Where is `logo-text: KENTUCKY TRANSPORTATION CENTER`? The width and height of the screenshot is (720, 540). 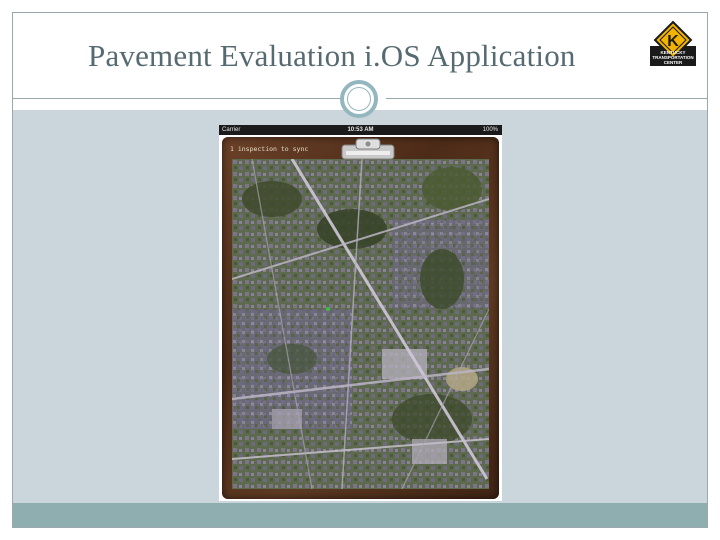
logo-text: KENTUCKY TRANSPORTATION CENTER is located at coordinates (673, 57).